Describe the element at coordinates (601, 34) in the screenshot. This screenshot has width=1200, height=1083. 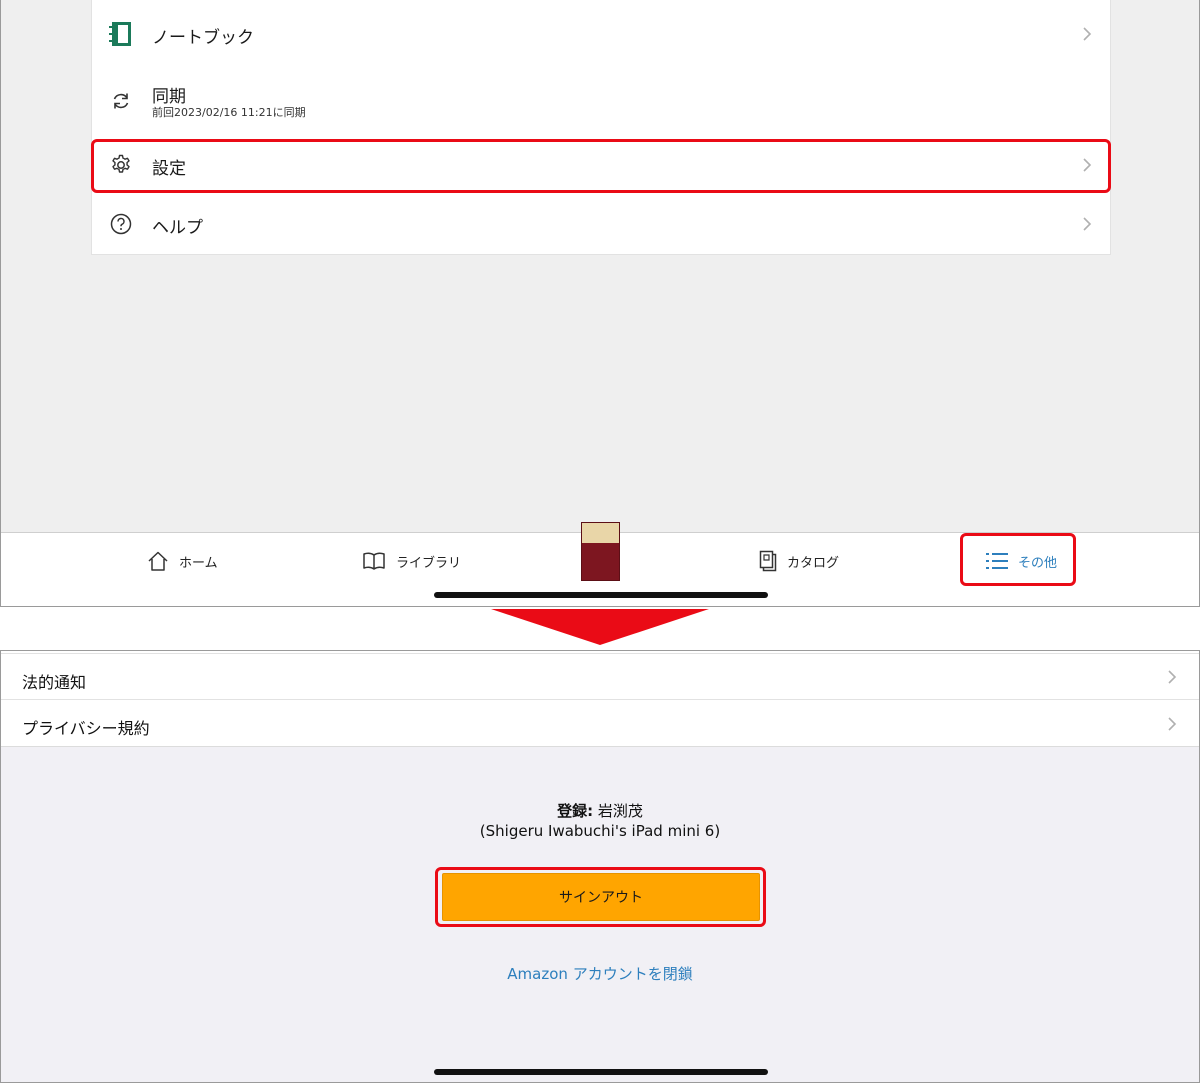
I see `menu-item-notebook: ノートブック` at that location.